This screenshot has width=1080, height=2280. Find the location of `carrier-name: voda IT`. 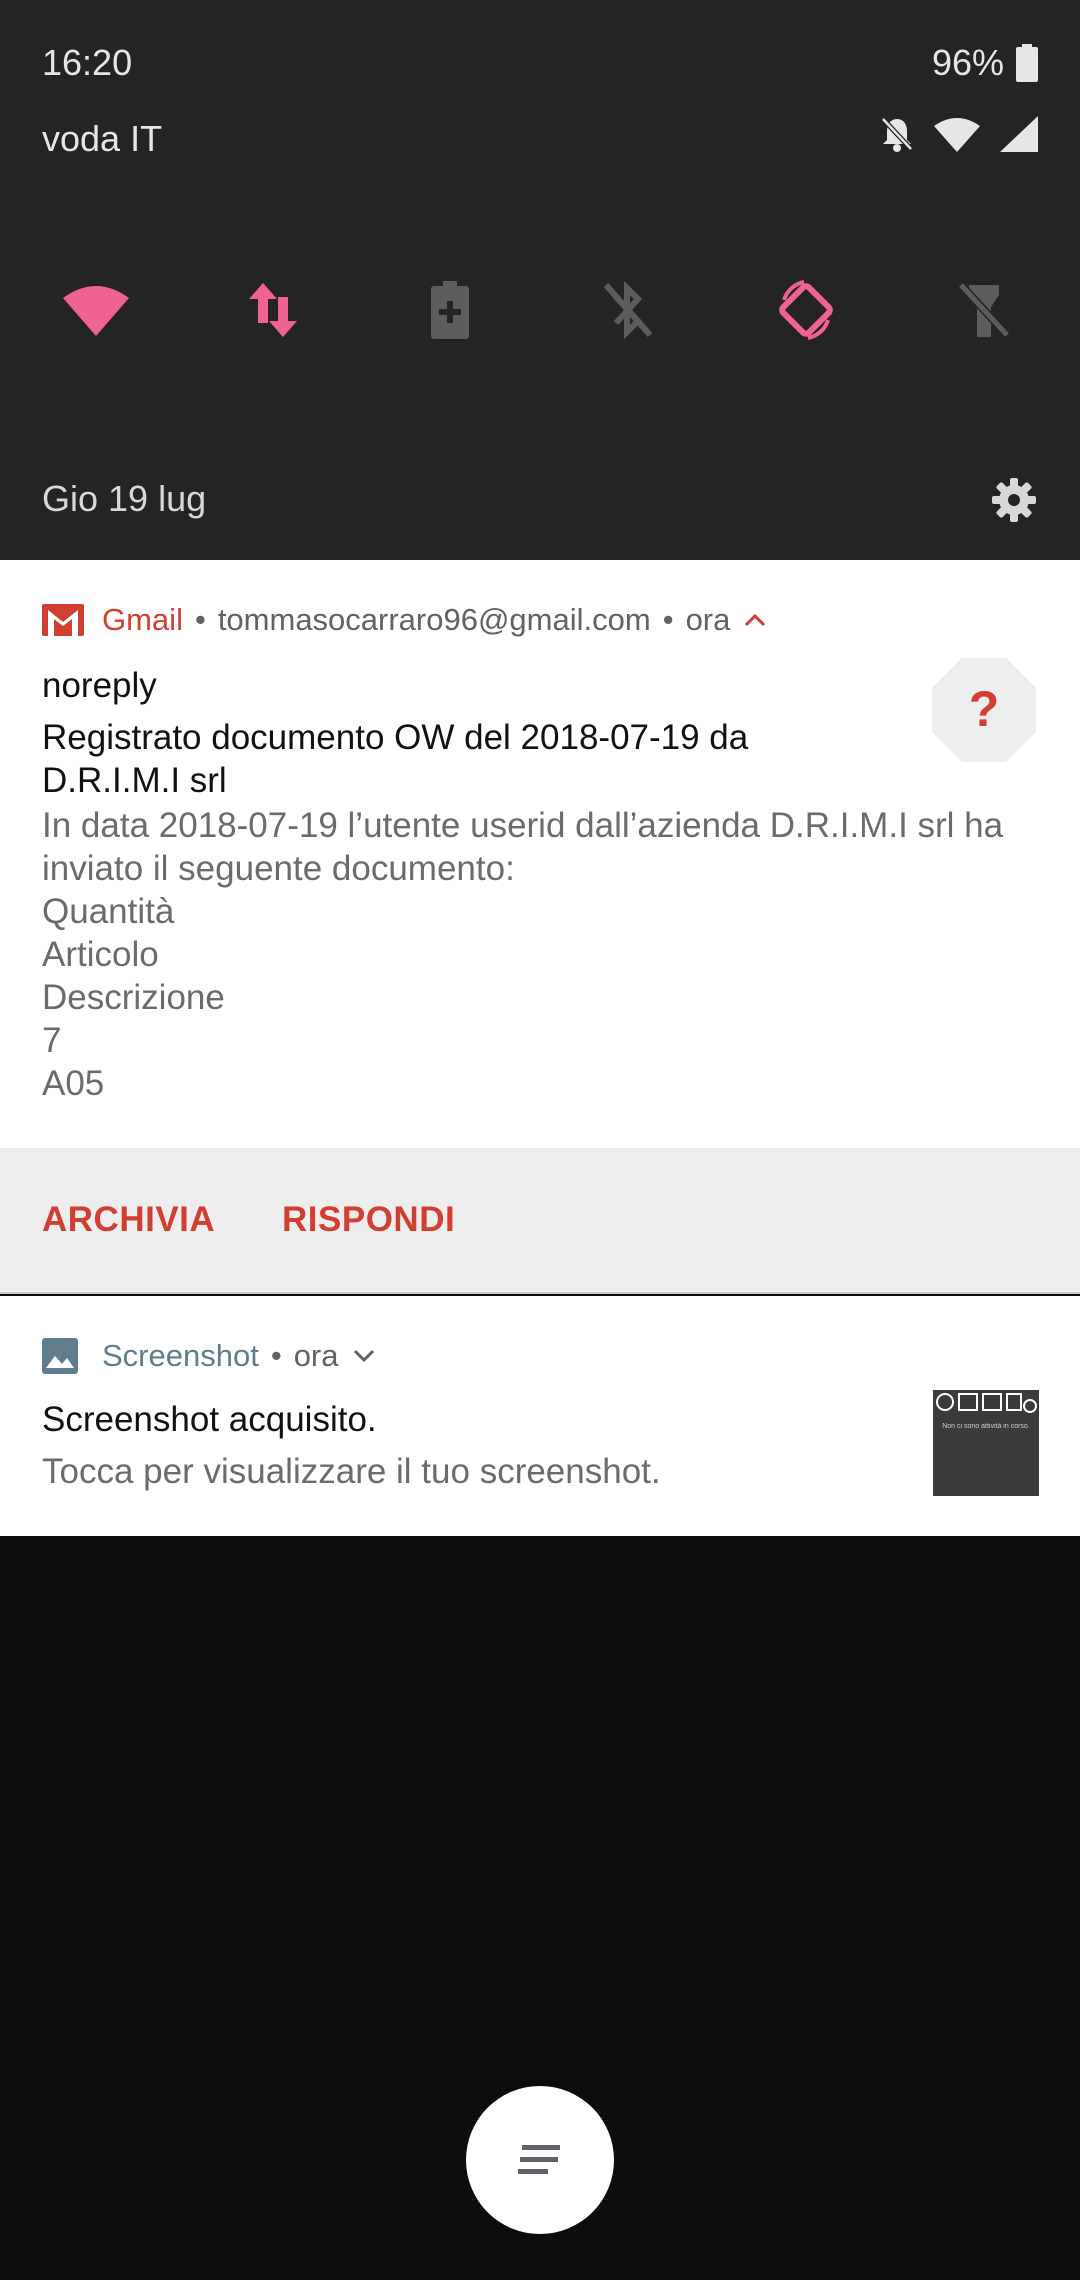

carrier-name: voda IT is located at coordinates (102, 138).